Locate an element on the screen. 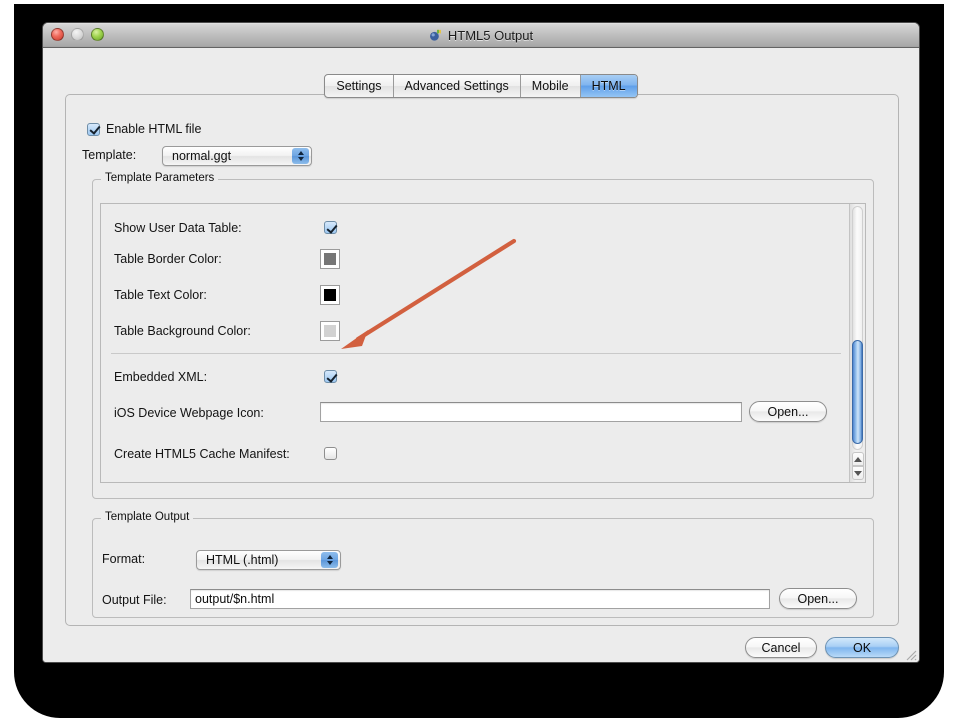 The image size is (957, 718). app-icon is located at coordinates (435, 35).